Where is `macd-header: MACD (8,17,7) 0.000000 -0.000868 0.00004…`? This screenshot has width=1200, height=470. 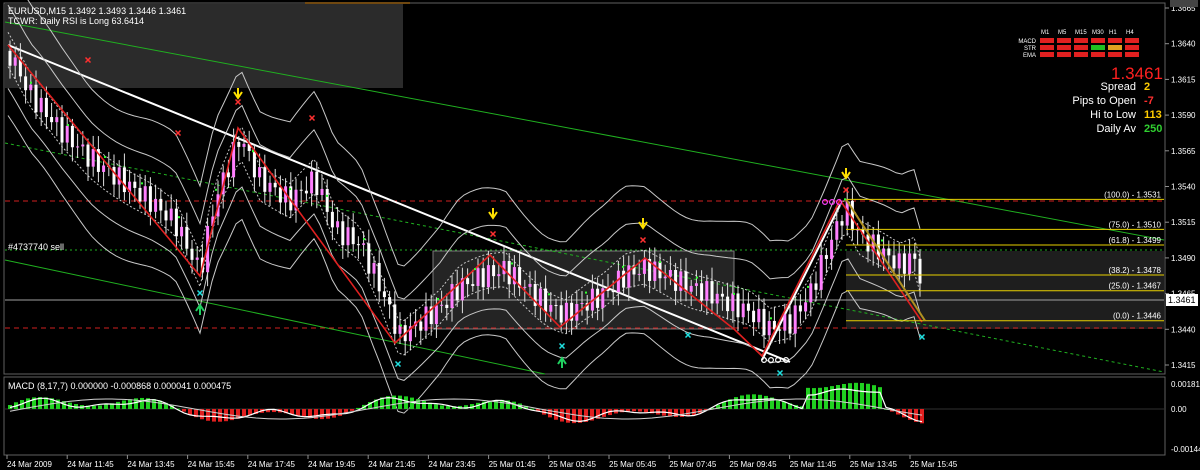
macd-header: MACD (8,17,7) 0.000000 -0.000868 0.00004… is located at coordinates (119, 386).